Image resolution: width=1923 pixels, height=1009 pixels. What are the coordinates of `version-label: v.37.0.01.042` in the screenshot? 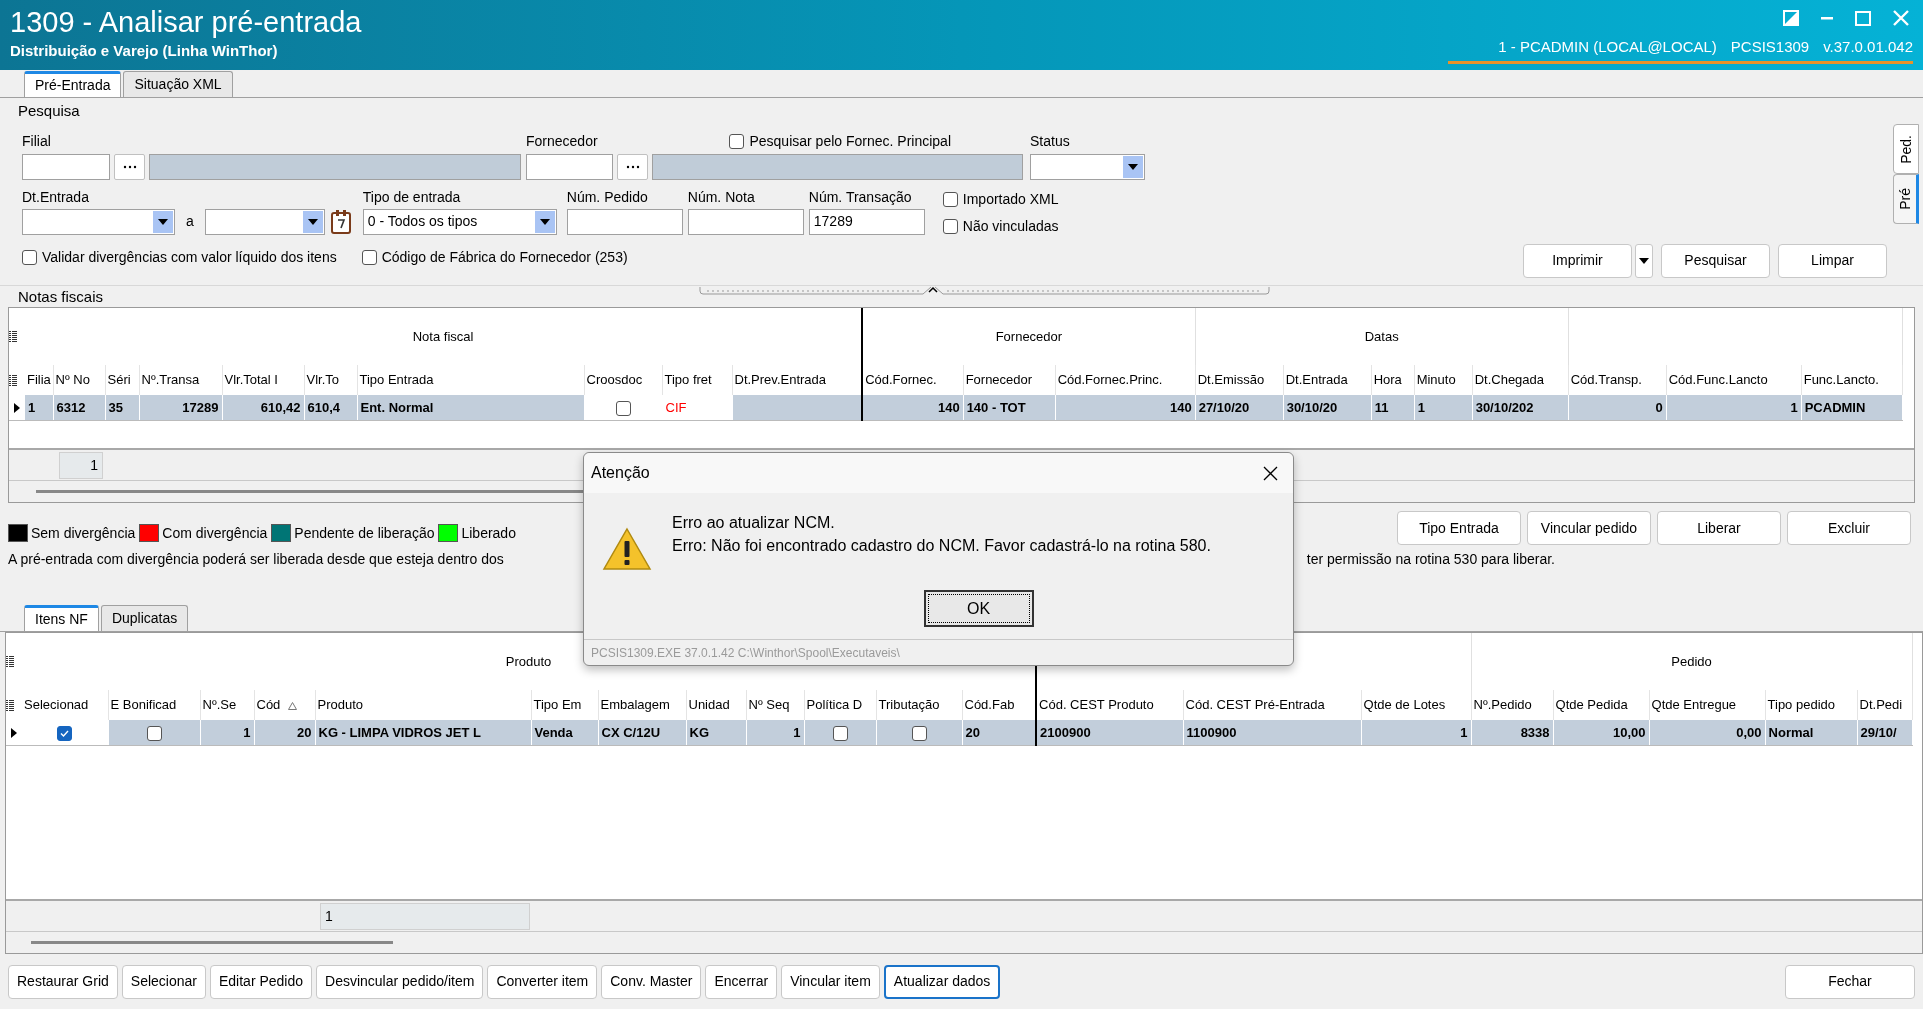 It's located at (1868, 47).